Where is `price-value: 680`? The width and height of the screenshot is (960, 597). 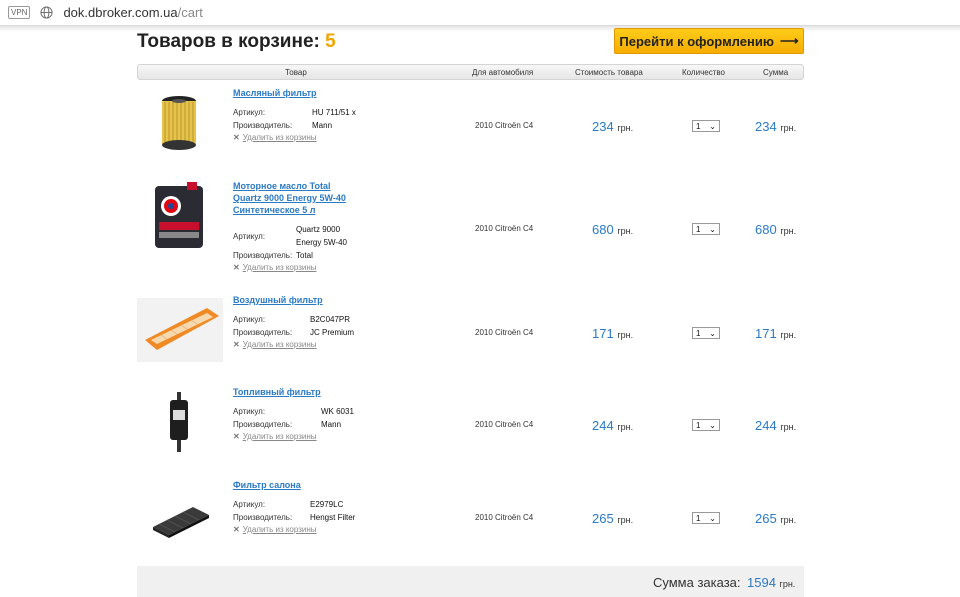
price-value: 680 is located at coordinates (603, 229).